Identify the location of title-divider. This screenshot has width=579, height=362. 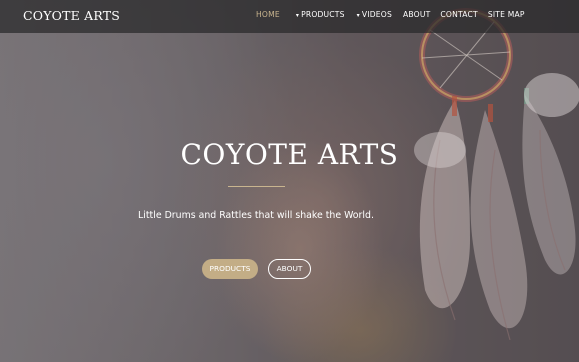
(256, 186).